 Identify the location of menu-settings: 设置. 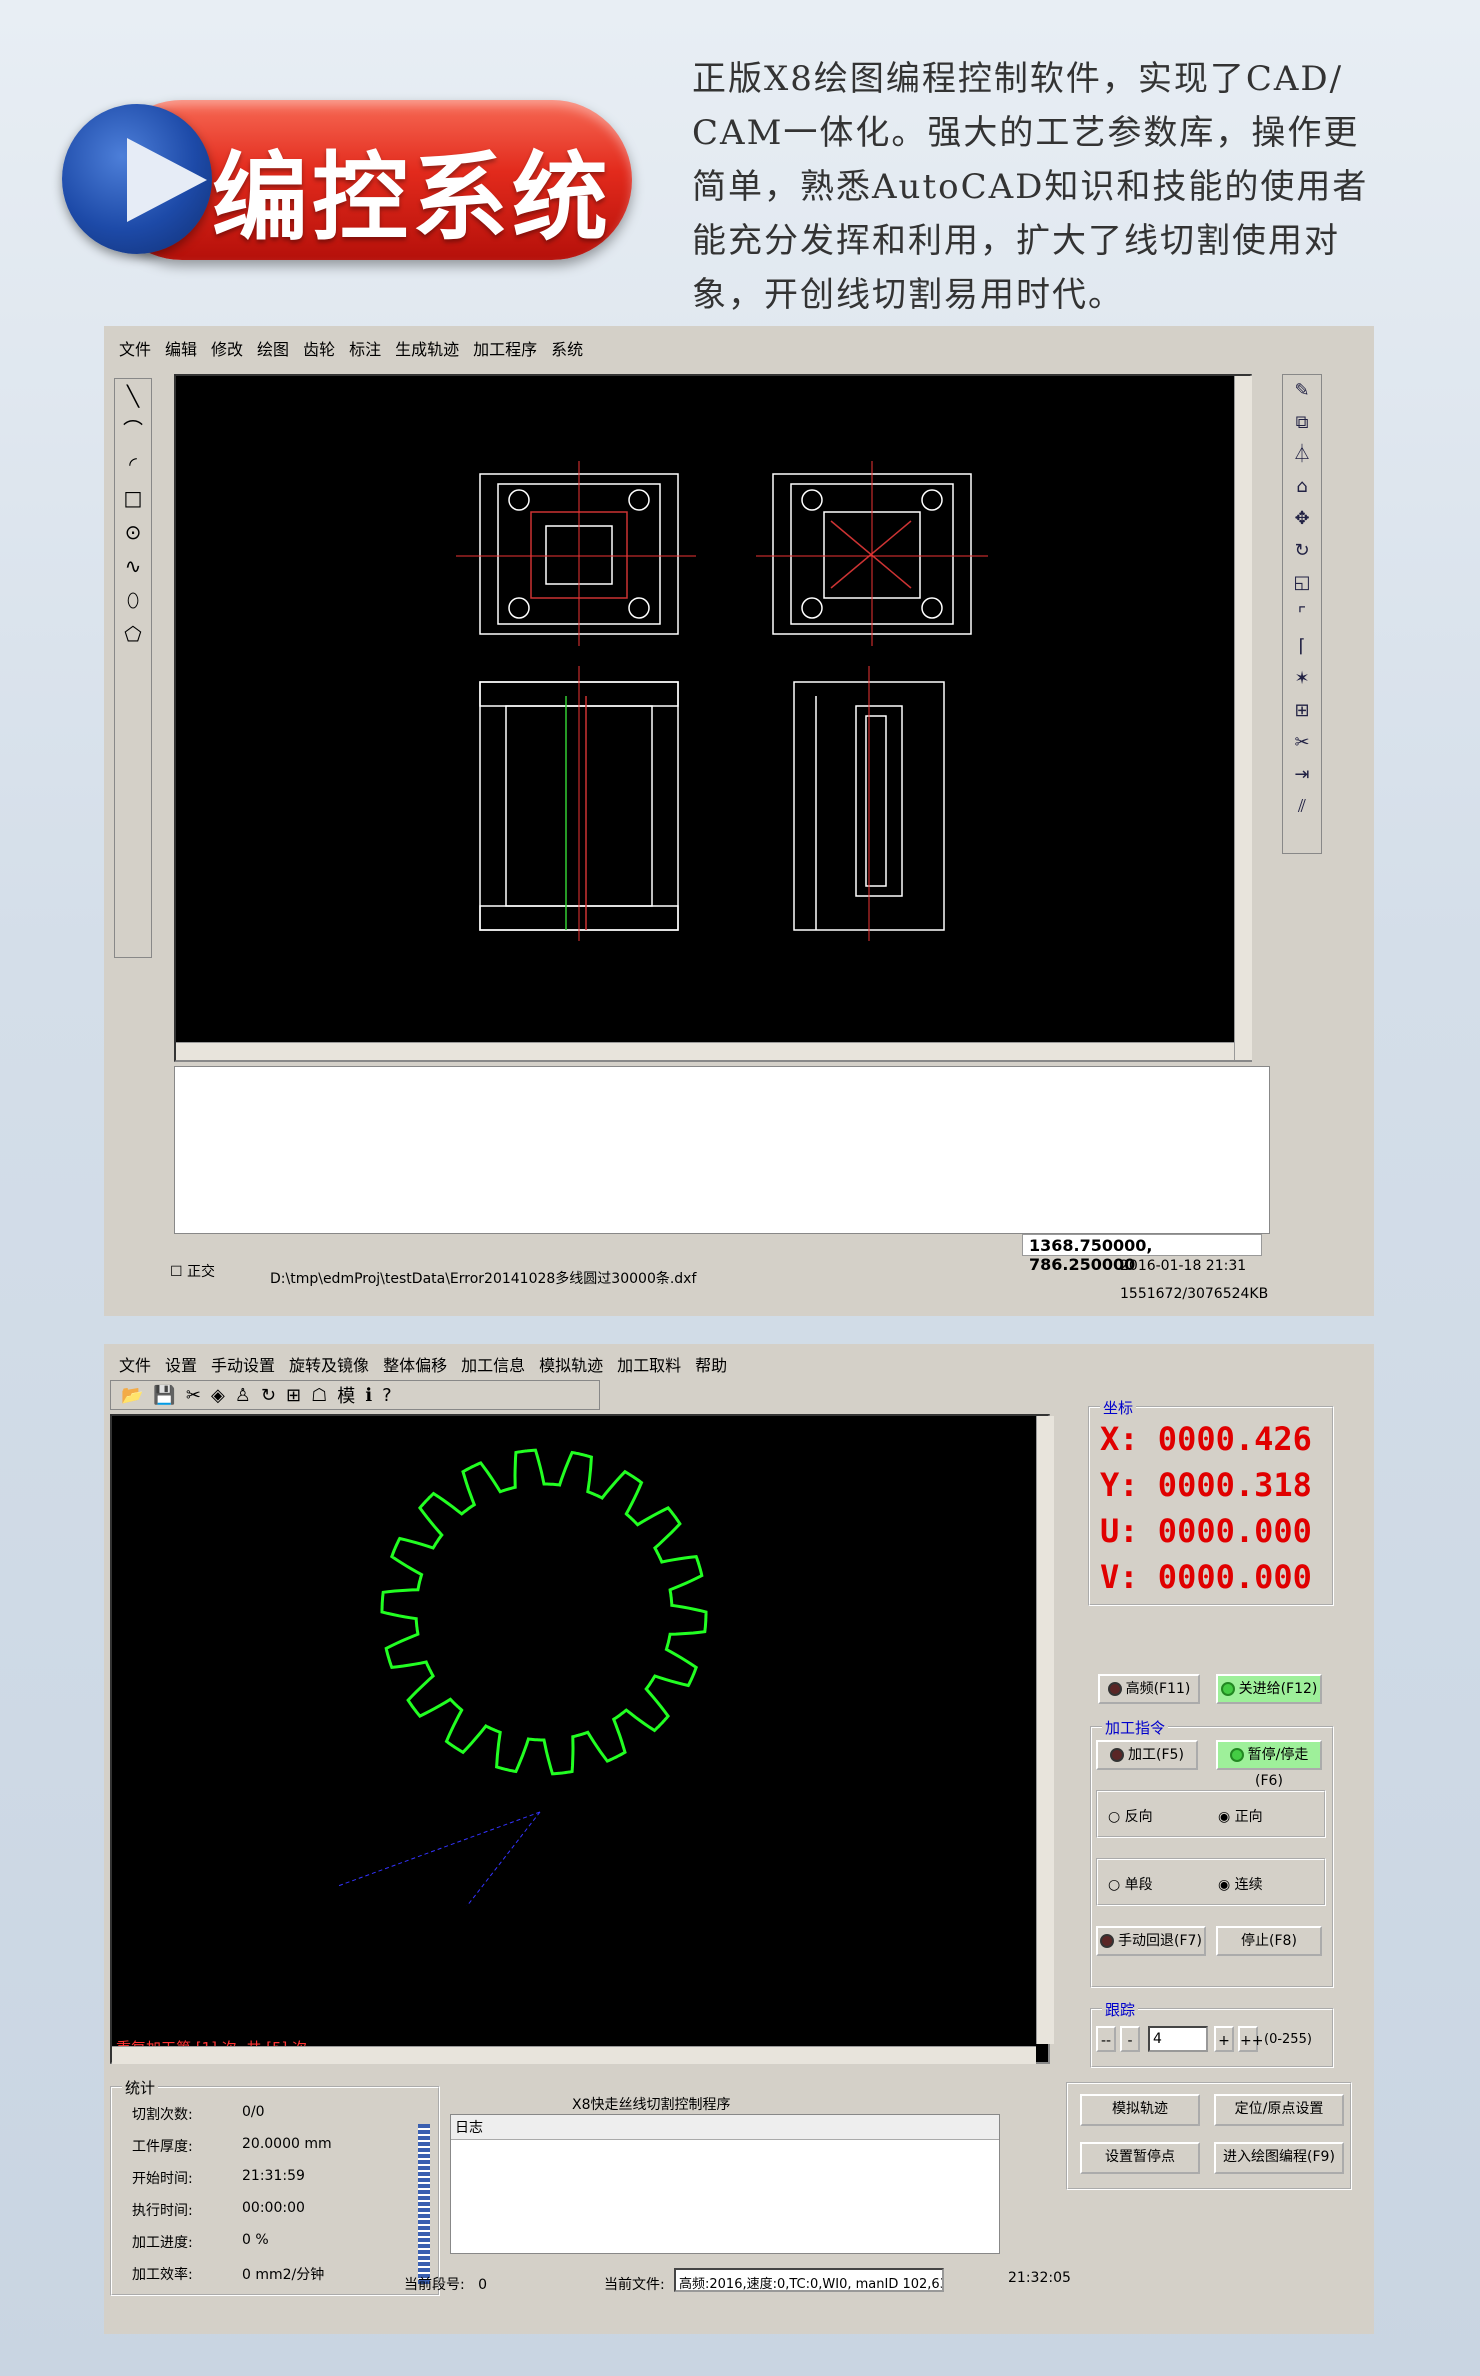
(181, 1362).